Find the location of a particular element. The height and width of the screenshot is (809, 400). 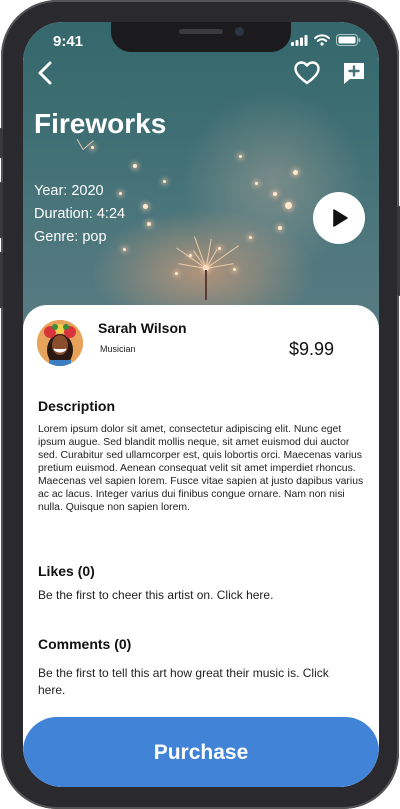

purchase-label: Purchase is located at coordinates (201, 752).